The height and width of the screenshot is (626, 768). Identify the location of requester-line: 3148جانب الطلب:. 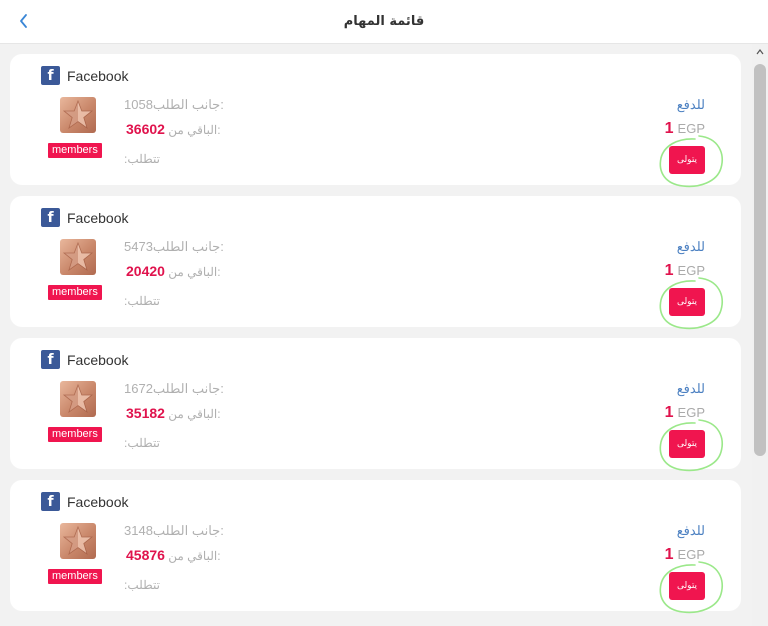
(174, 531).